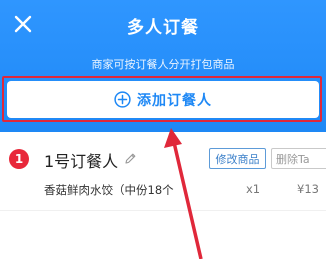  I want to click on item-name: 香菇鲜肉水饺（中份18个）, so click(109, 190).